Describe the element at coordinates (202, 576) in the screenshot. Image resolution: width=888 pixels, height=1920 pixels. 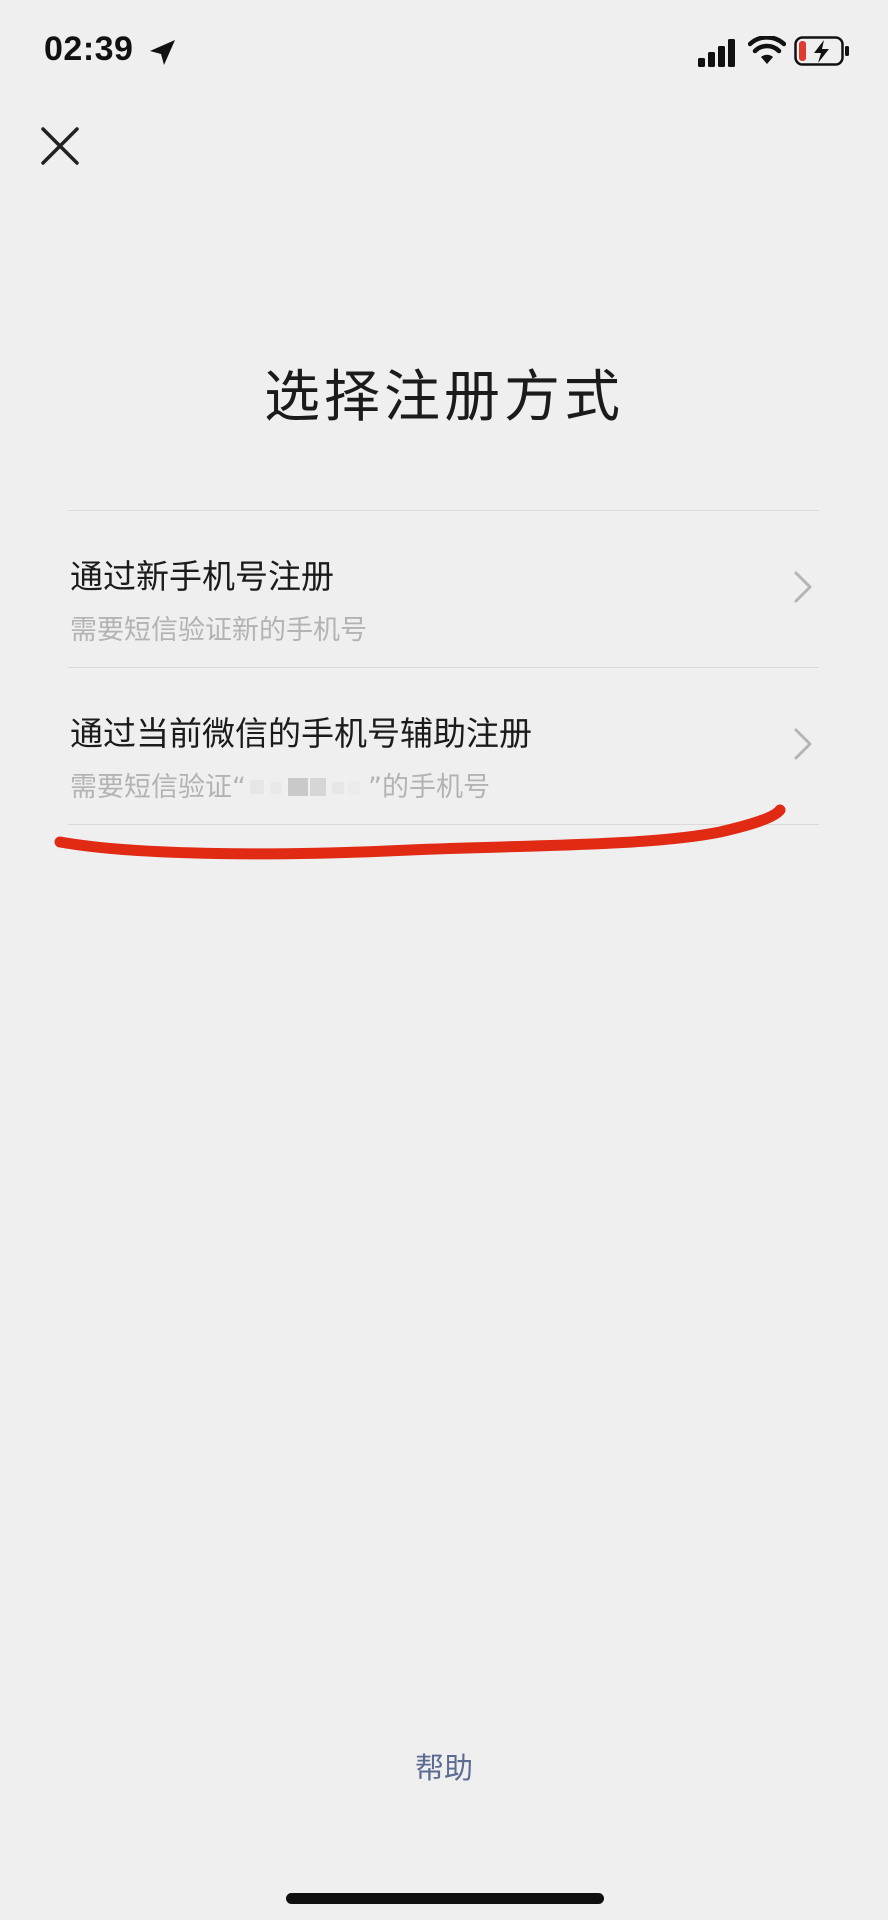
I see `option-title: 通过新手机号注册` at that location.